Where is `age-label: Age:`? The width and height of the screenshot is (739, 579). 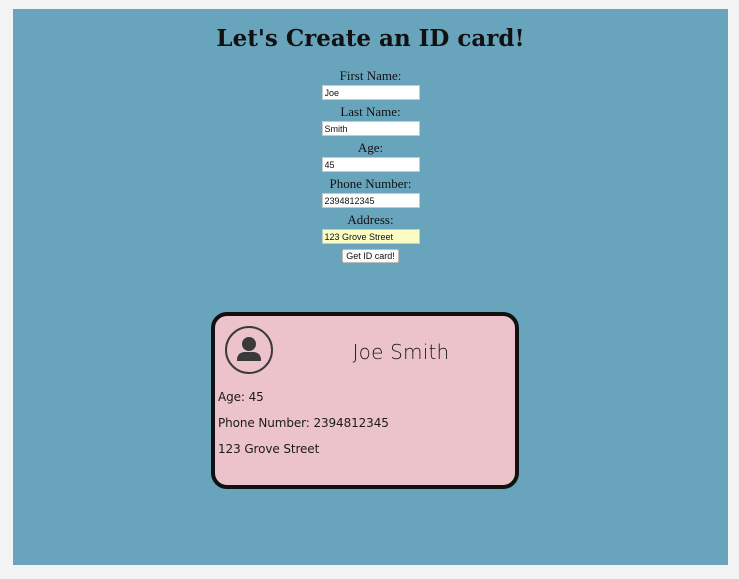
age-label: Age: is located at coordinates (370, 147).